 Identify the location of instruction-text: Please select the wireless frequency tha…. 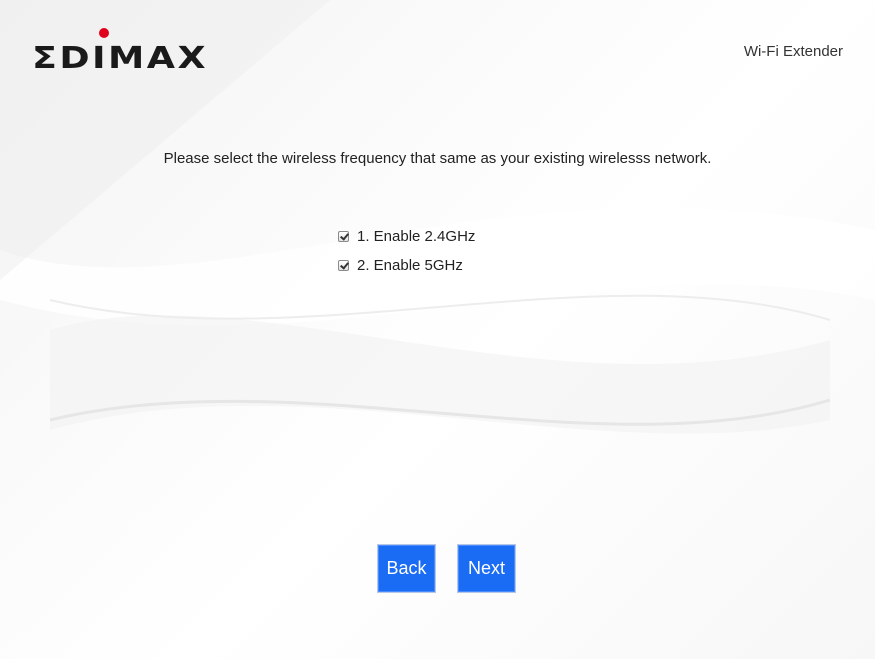
(437, 158).